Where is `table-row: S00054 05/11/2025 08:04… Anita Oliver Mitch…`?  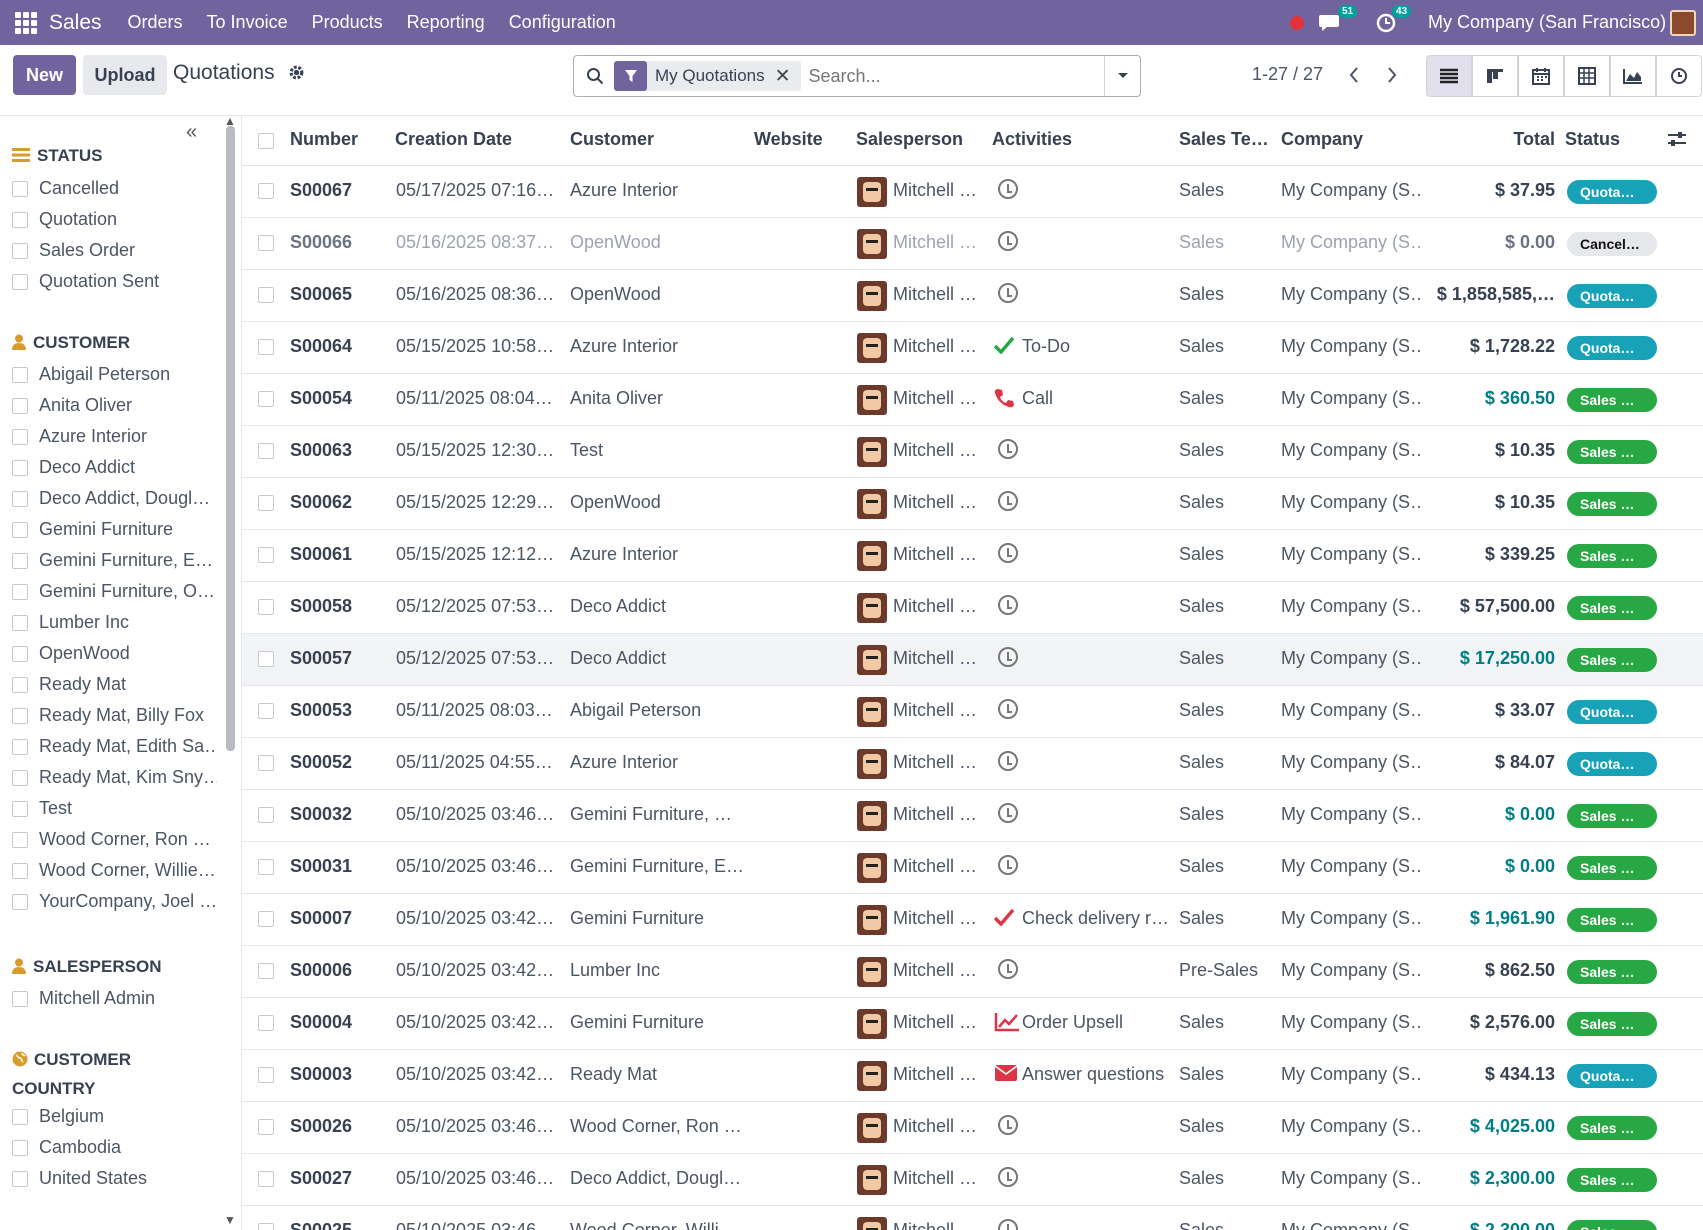
table-row: S00054 05/11/2025 08:04… Anita Oliver Mitch… is located at coordinates (972, 400).